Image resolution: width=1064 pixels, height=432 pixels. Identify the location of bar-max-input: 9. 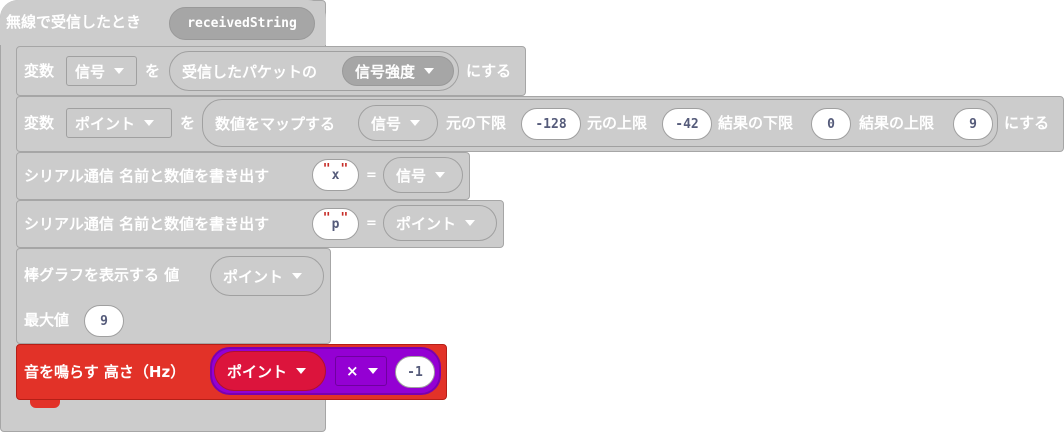
(104, 321).